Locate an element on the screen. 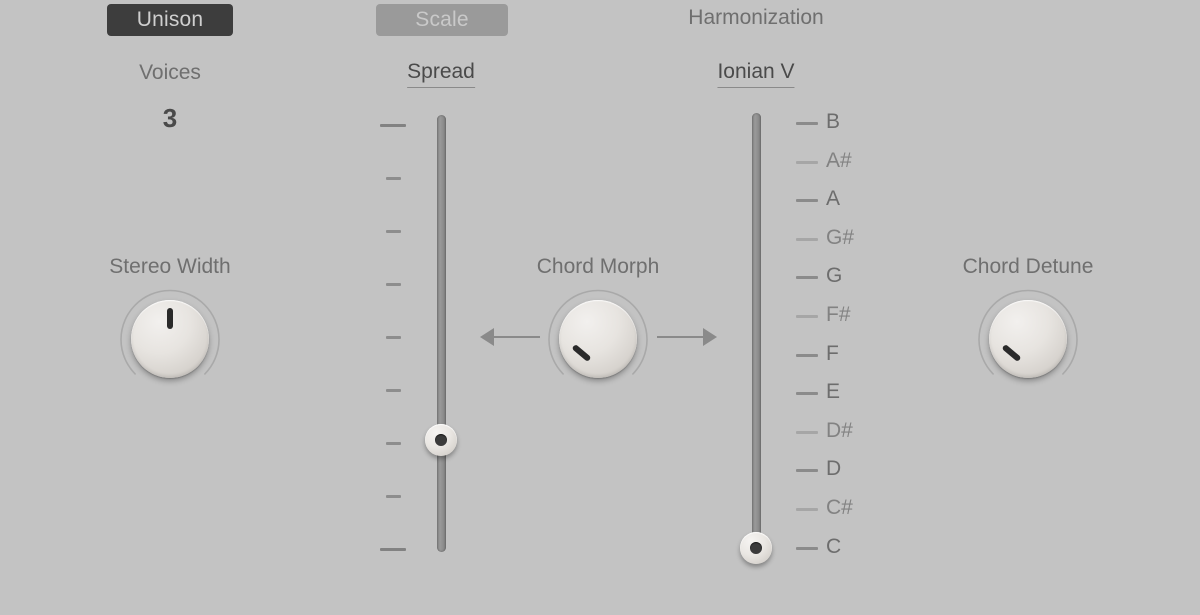 This screenshot has width=1200, height=615. note-dash-G is located at coordinates (807, 278).